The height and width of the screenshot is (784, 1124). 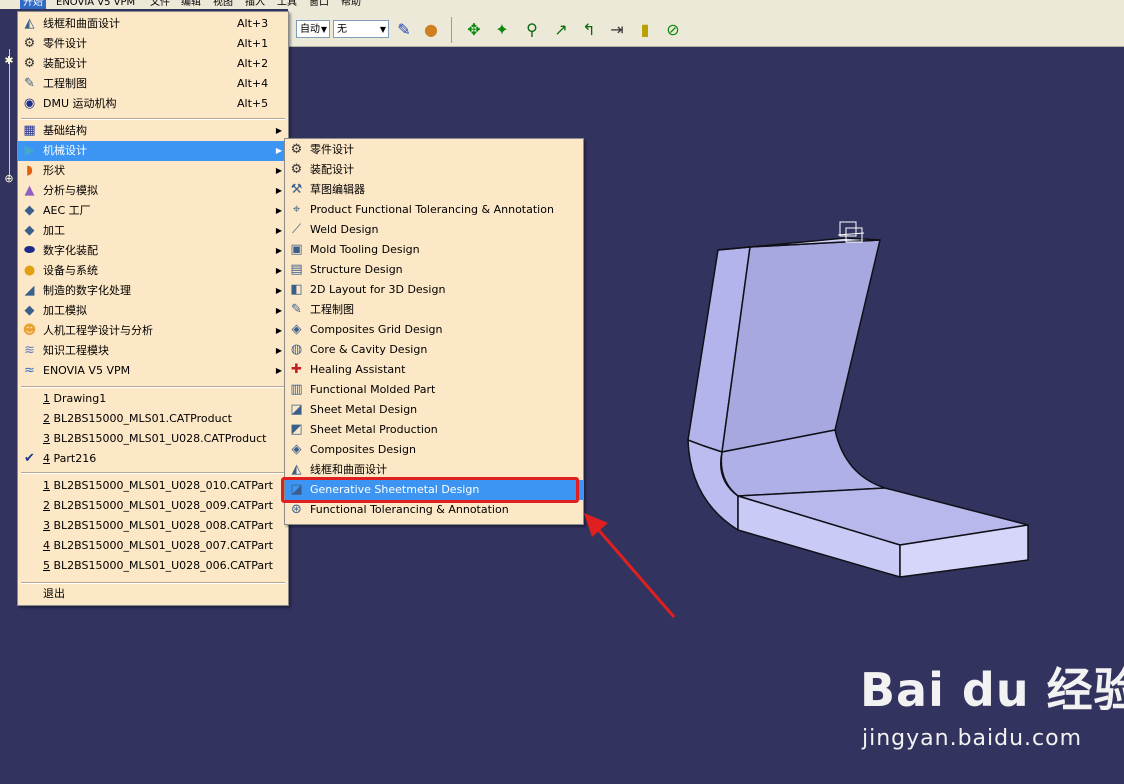 I want to click on equipment-systems-icon: ●, so click(x=29, y=270).